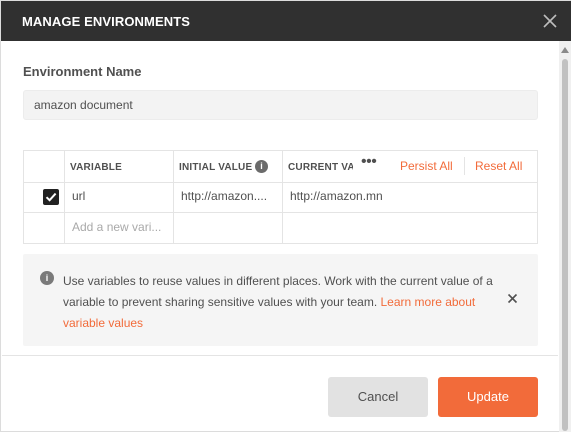 Image resolution: width=571 pixels, height=432 pixels. I want to click on update-button: Update, so click(488, 397).